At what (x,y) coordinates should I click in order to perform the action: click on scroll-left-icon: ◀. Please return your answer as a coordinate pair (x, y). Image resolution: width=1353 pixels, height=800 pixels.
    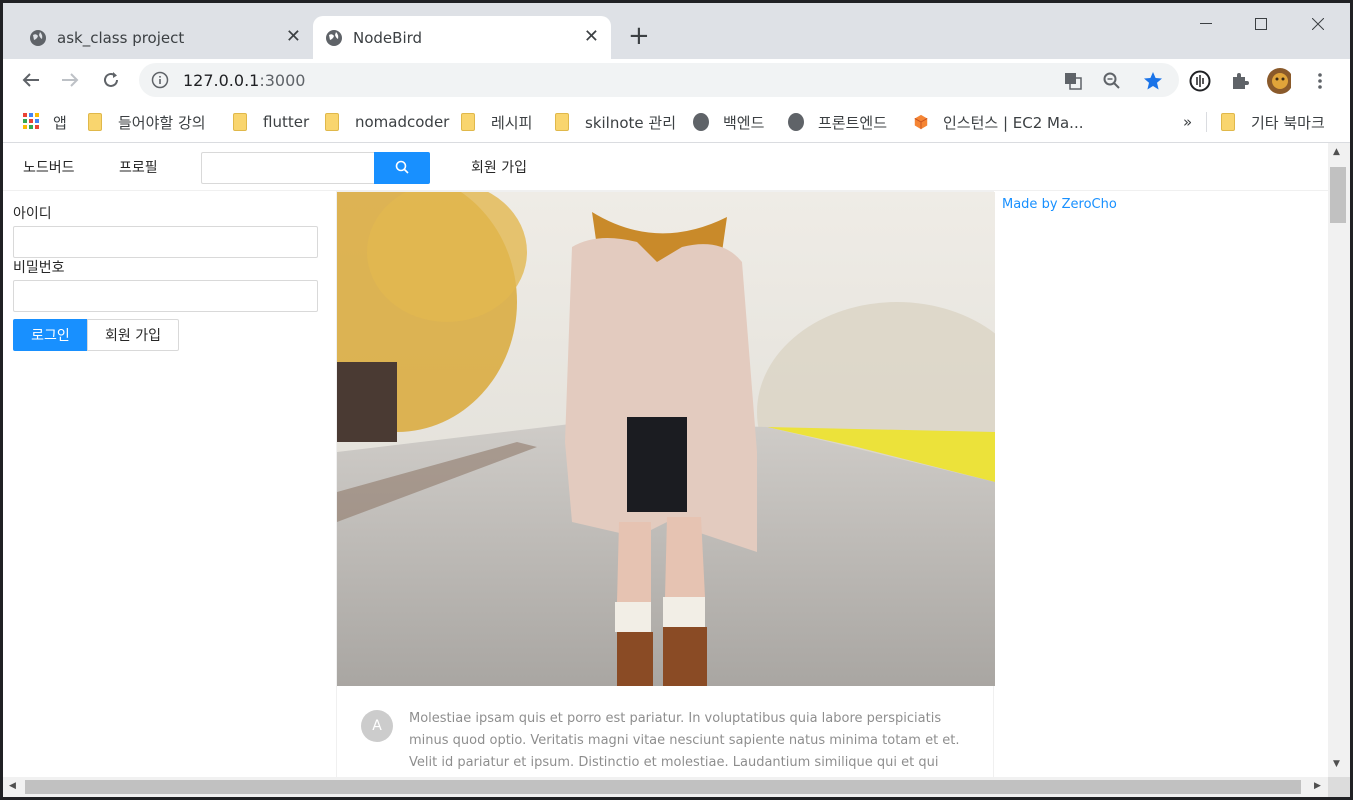
    Looking at the image, I should click on (12, 786).